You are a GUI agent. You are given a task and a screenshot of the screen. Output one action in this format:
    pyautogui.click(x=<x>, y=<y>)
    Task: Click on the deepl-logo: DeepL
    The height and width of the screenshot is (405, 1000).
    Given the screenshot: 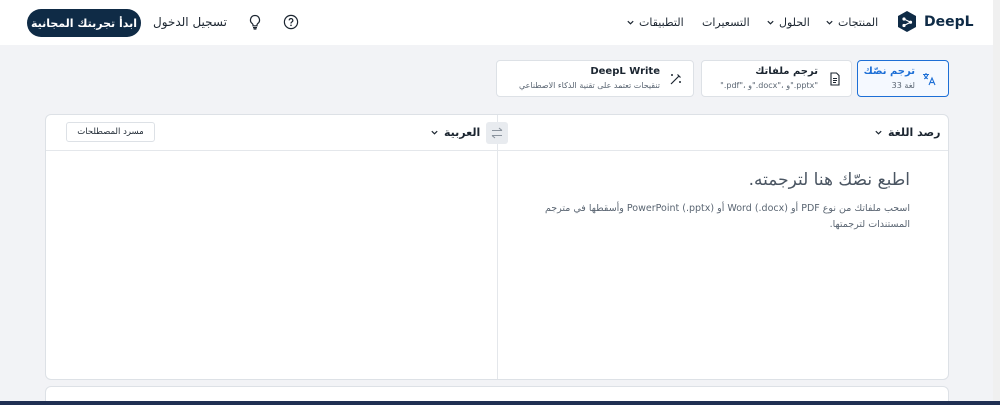 What is the action you would take?
    pyautogui.click(x=935, y=22)
    